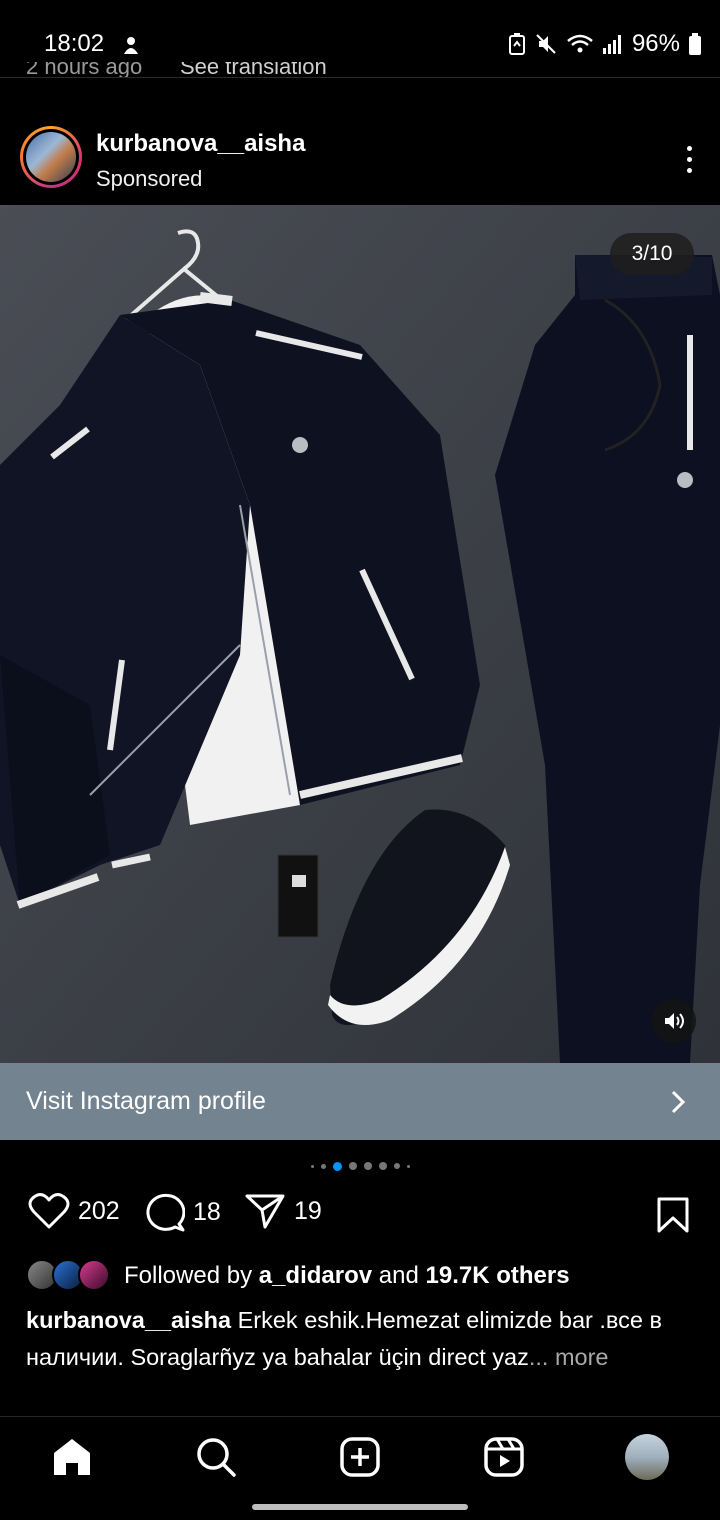  I want to click on audio-toggle-button, so click(674, 1021).